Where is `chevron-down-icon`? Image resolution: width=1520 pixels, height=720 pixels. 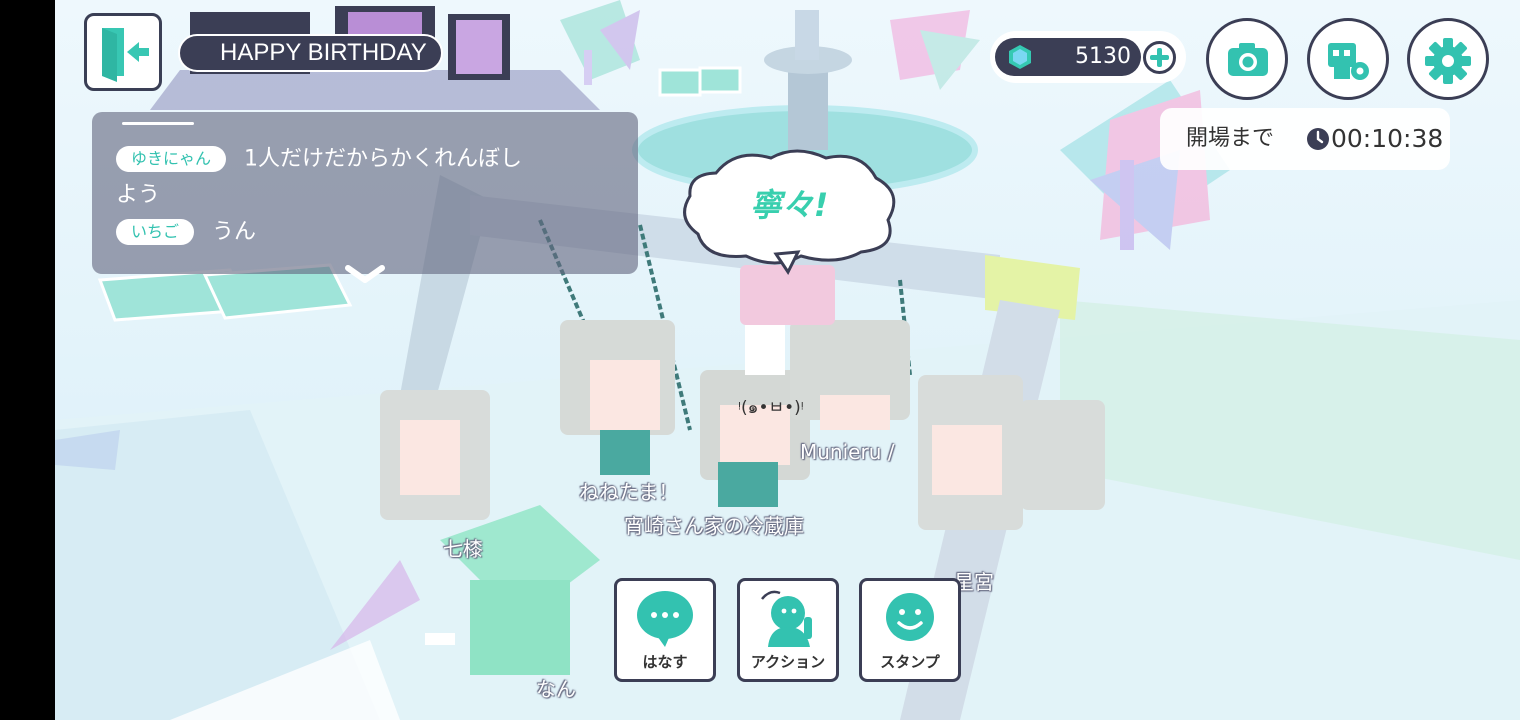 chevron-down-icon is located at coordinates (365, 274).